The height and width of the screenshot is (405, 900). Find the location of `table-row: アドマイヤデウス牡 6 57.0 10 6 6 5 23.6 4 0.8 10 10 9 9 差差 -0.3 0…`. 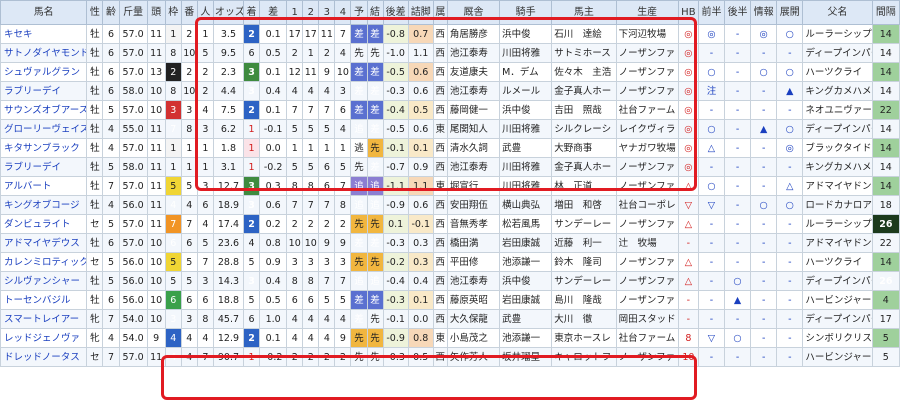

table-row: アドマイヤデウス牡 6 57.0 10 6 6 5 23.6 4 0.8 10 10 9 9 差差 -0.3 0… is located at coordinates (450, 243).